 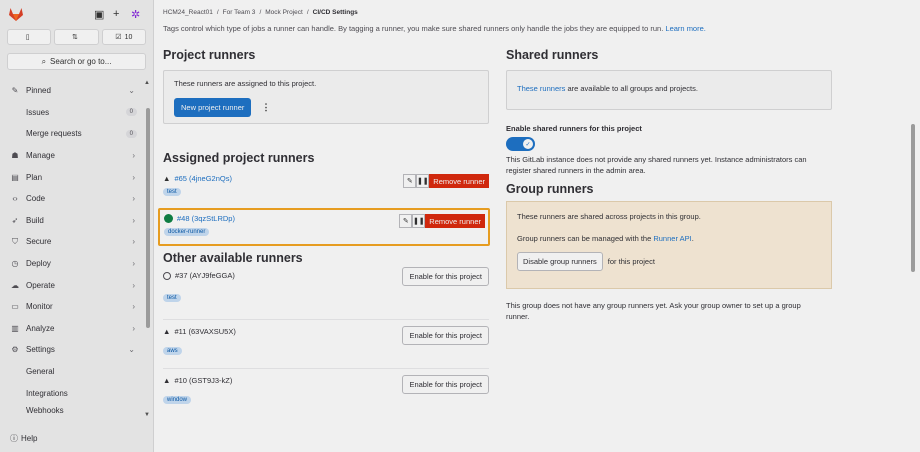 I want to click on shared-runners-toggle: ✓, so click(x=520, y=144).